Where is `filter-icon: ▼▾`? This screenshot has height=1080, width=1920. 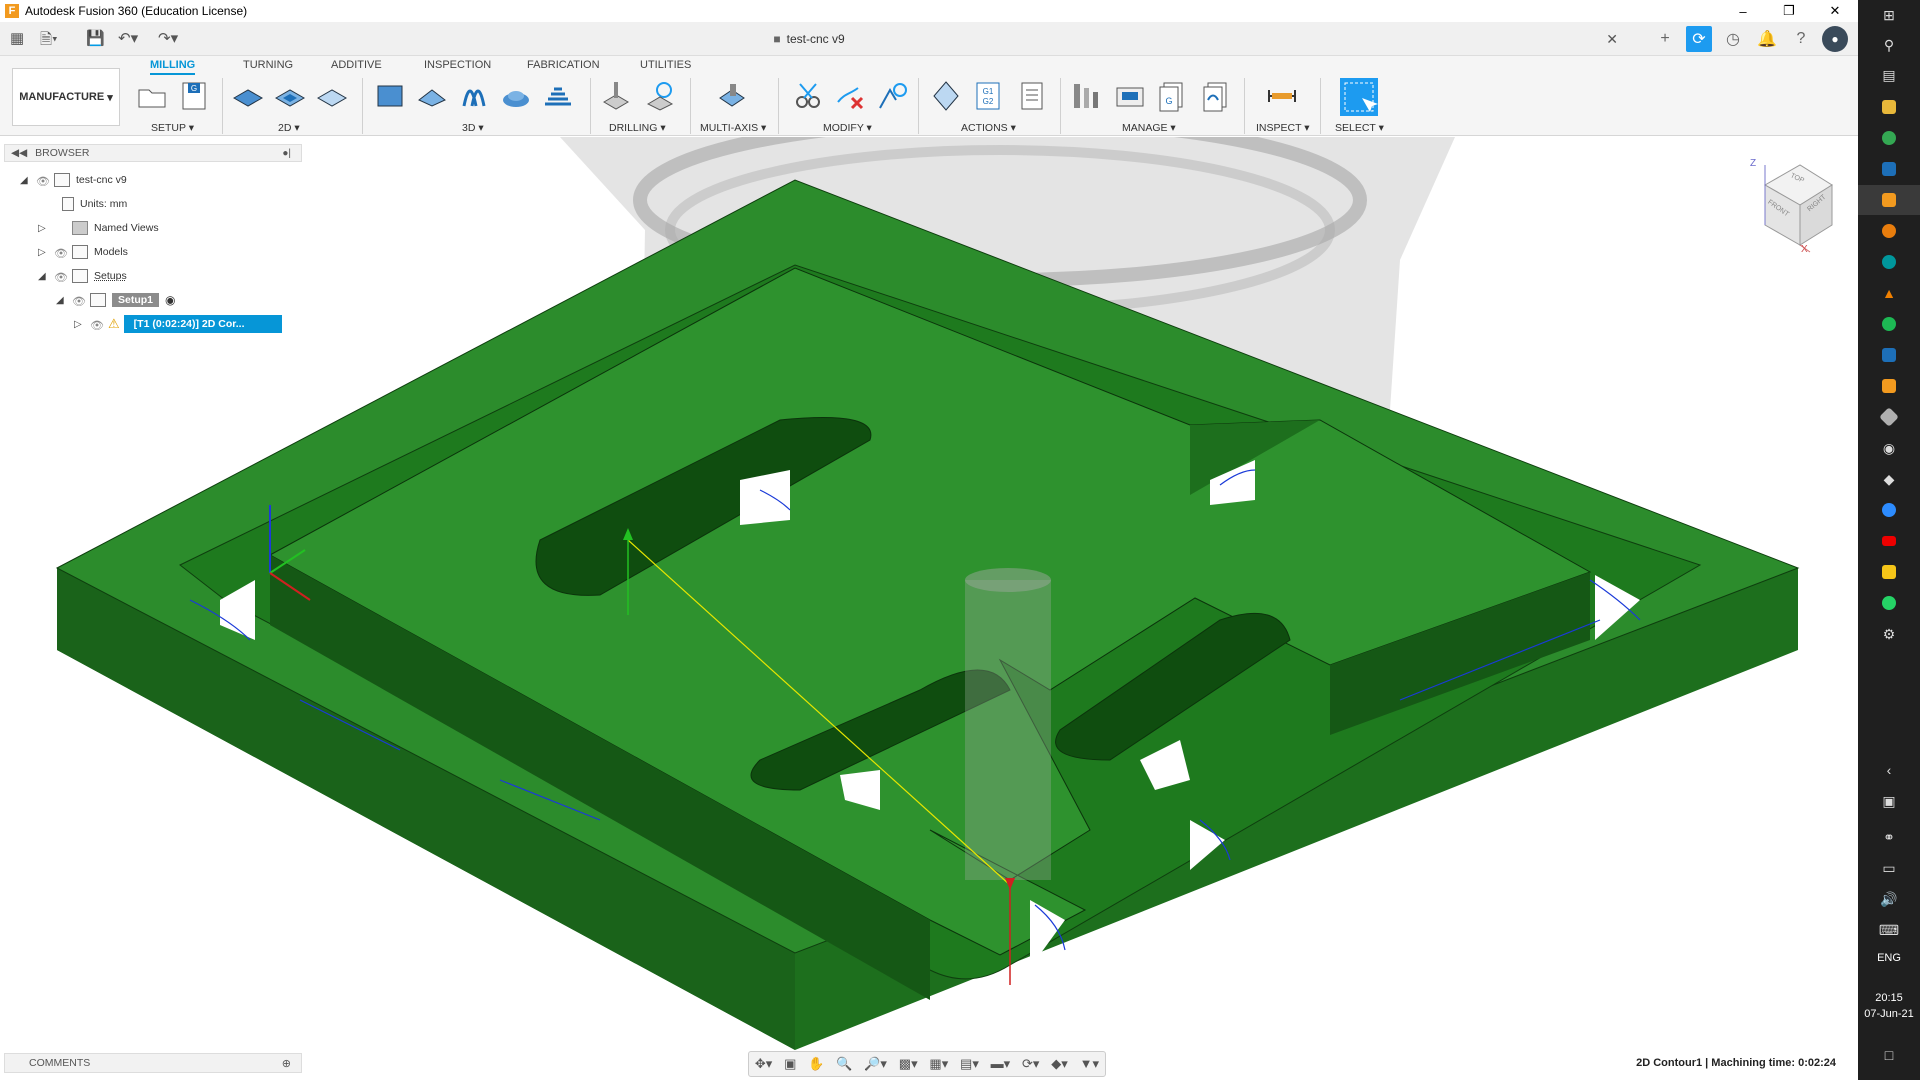
filter-icon: ▼▾ is located at coordinates (1089, 1064).